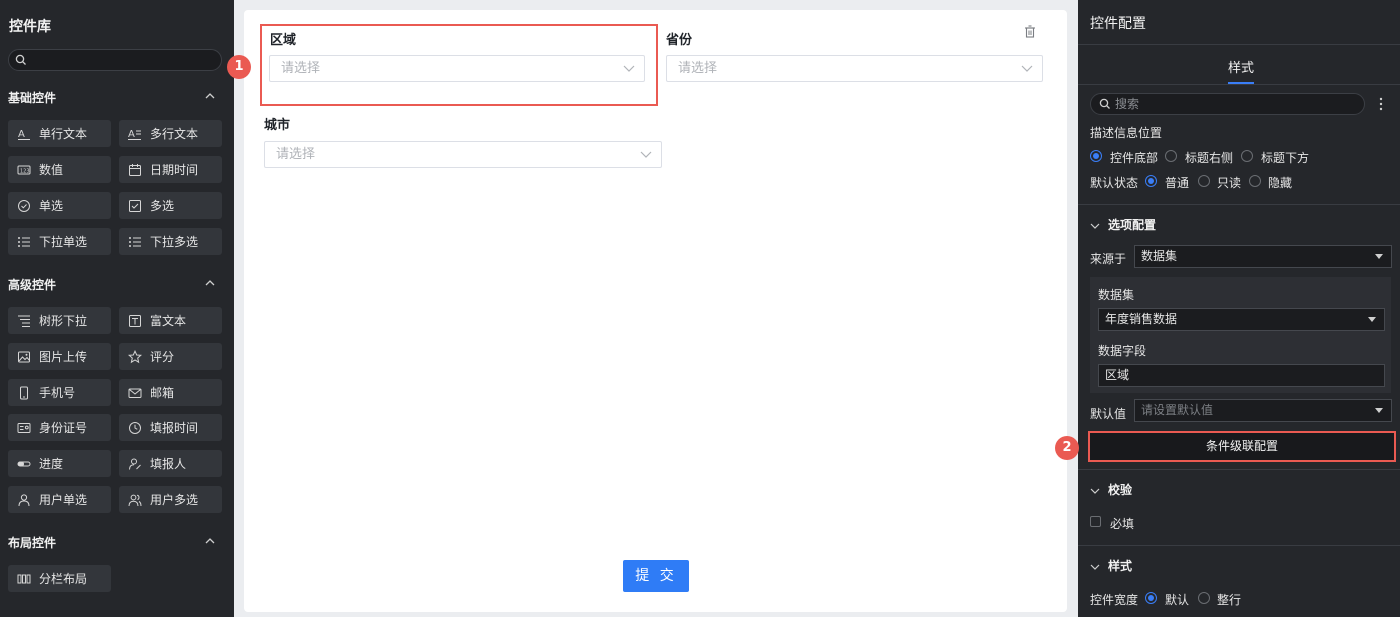 This screenshot has height=617, width=1400. I want to click on radio-label: 控件底部, so click(1134, 158).